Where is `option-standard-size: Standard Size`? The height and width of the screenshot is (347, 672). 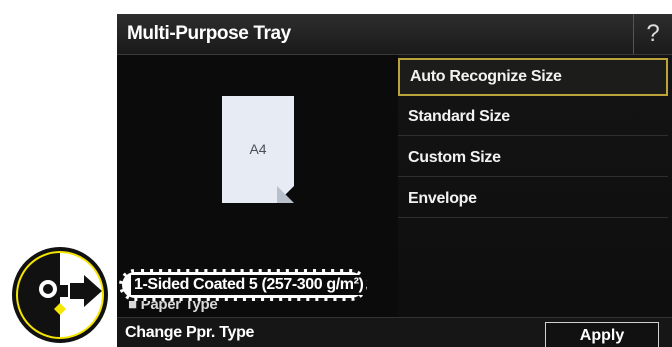 option-standard-size: Standard Size is located at coordinates (533, 117).